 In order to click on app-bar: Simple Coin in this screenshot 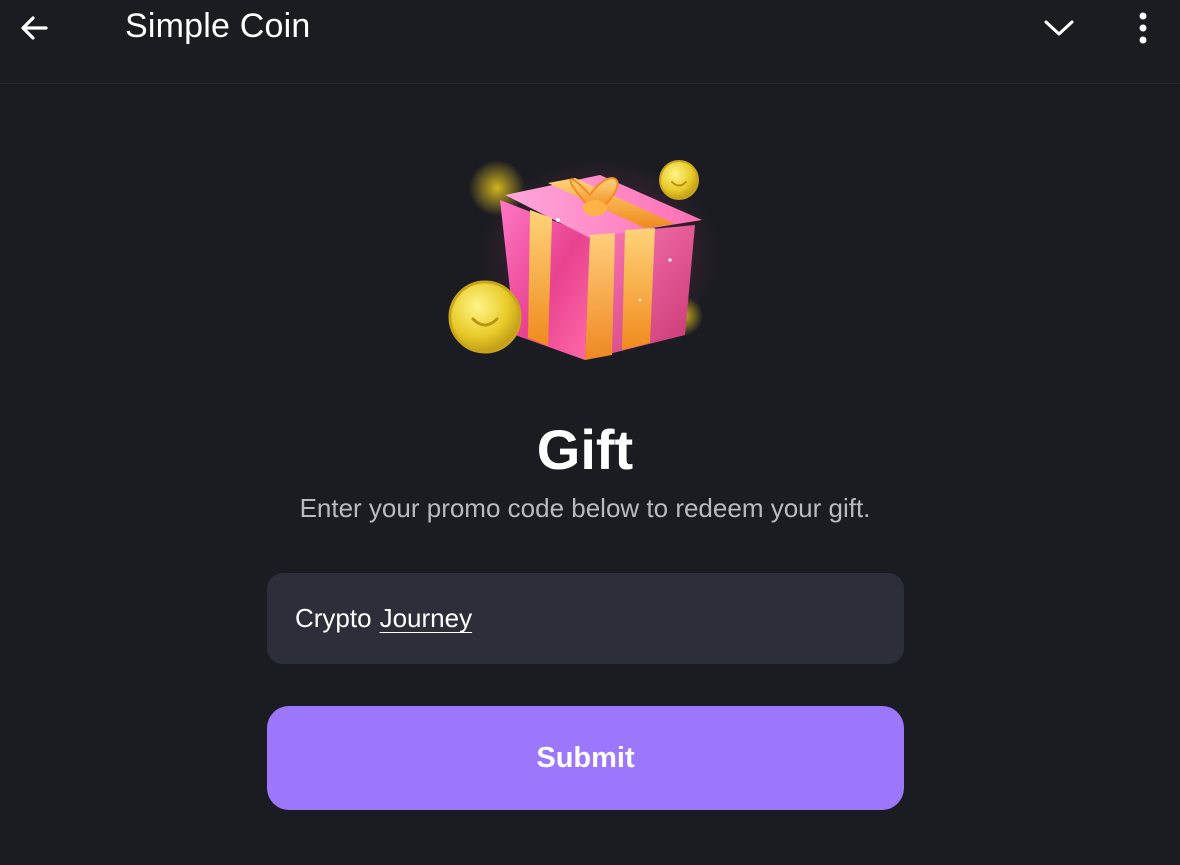, I will do `click(590, 42)`.